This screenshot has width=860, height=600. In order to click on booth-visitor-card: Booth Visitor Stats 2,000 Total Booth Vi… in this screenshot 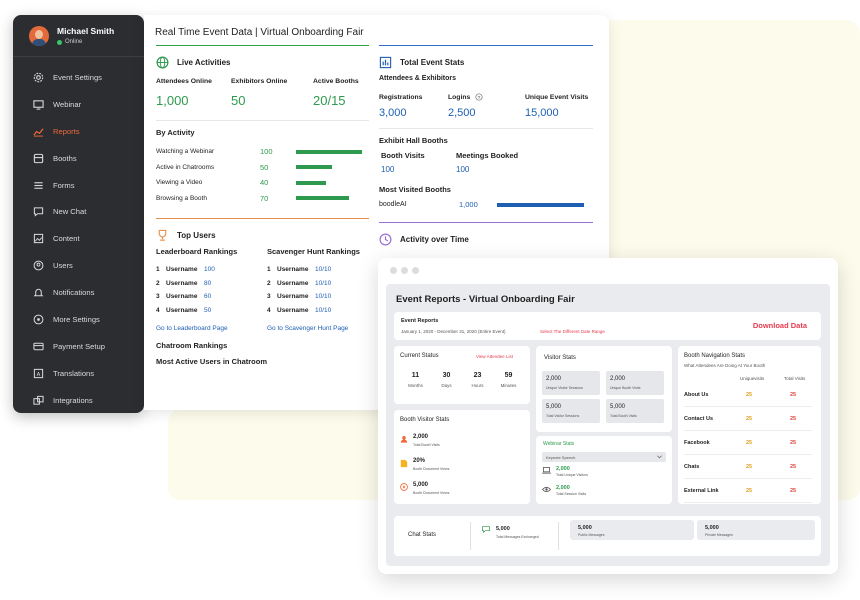, I will do `click(462, 457)`.